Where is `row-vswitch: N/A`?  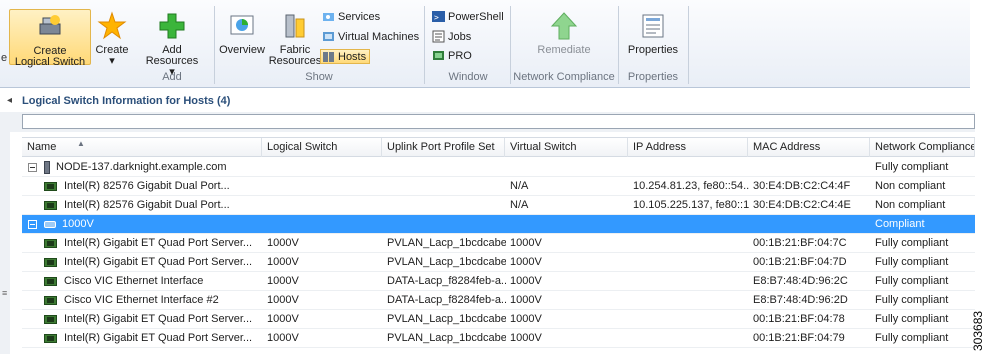 row-vswitch: N/A is located at coordinates (519, 186).